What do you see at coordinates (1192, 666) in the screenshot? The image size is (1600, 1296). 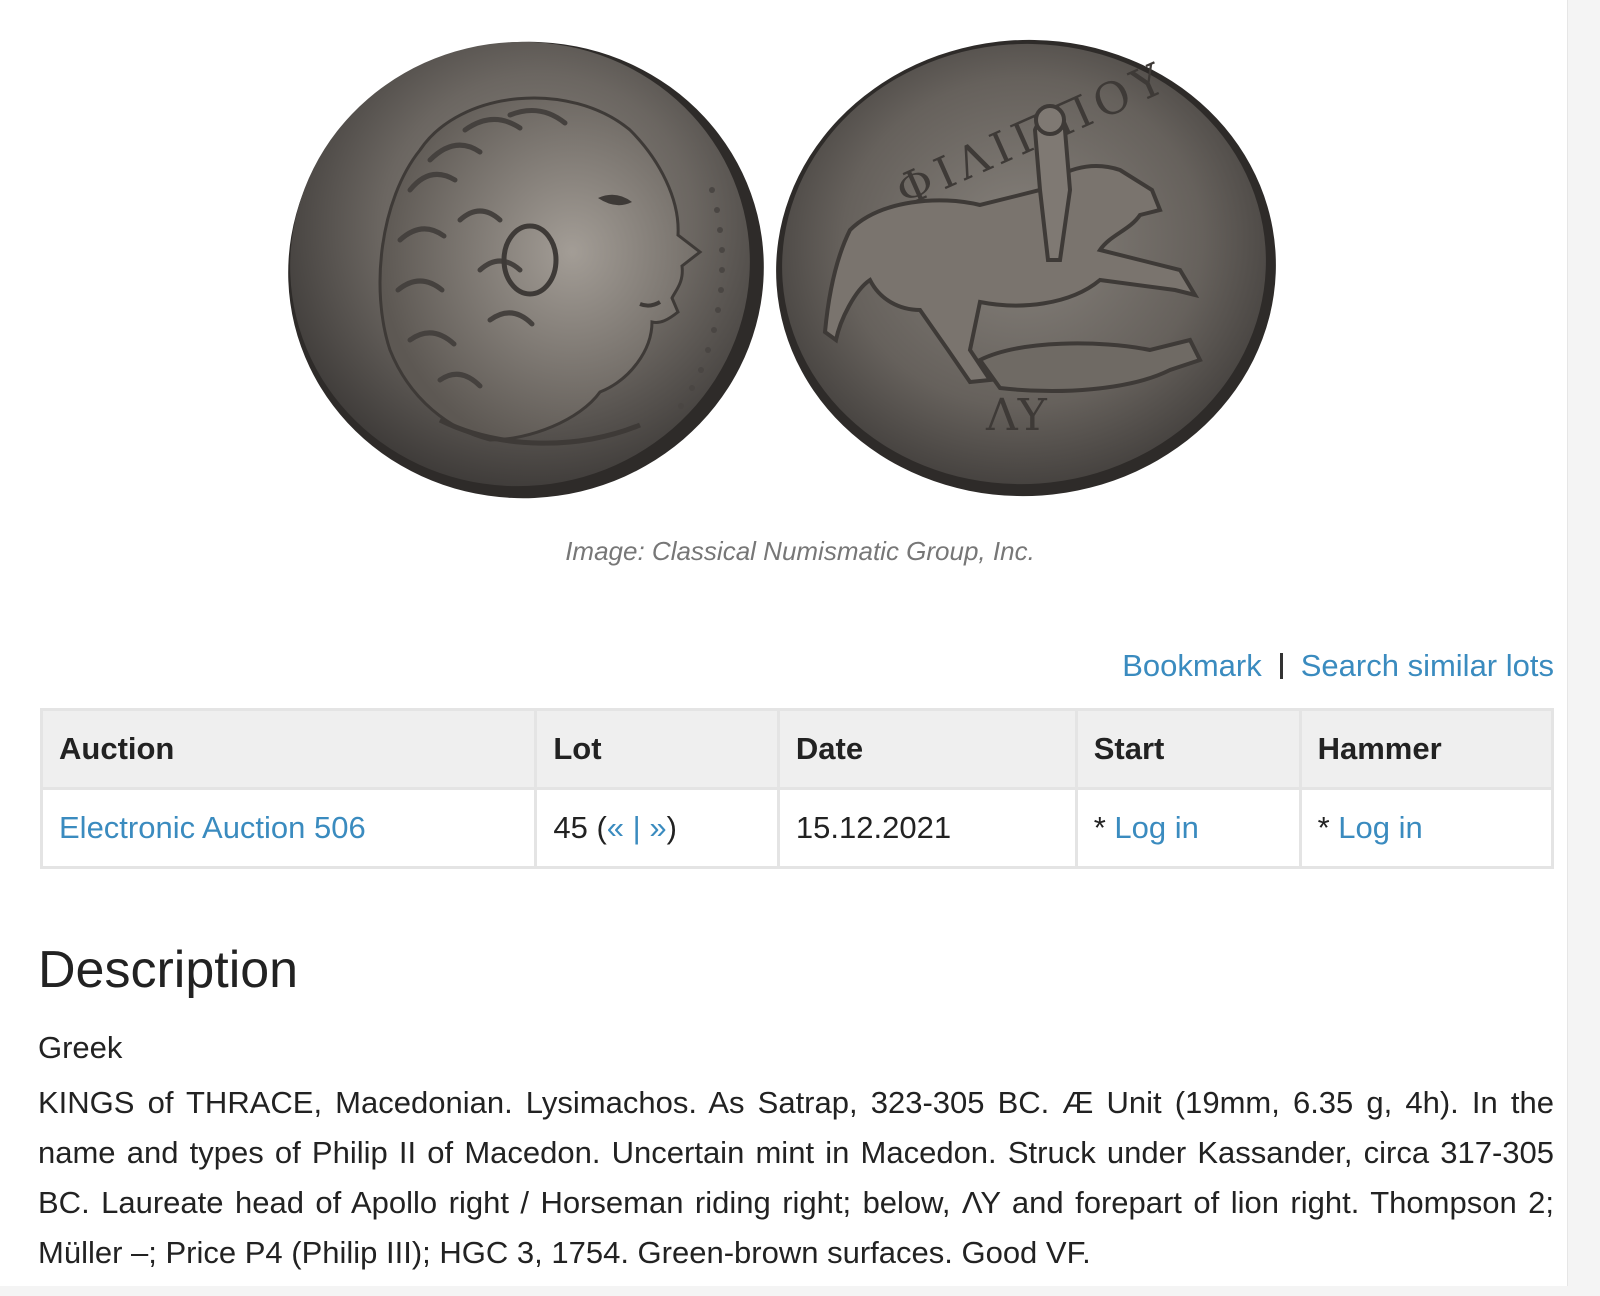 I see `bookmark-link: Bookmark` at bounding box center [1192, 666].